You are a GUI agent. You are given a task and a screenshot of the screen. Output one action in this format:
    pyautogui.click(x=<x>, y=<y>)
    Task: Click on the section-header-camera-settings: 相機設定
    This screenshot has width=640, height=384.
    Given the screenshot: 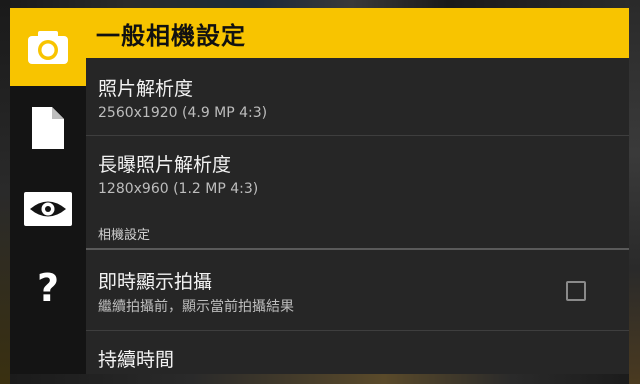 What is the action you would take?
    pyautogui.click(x=124, y=235)
    